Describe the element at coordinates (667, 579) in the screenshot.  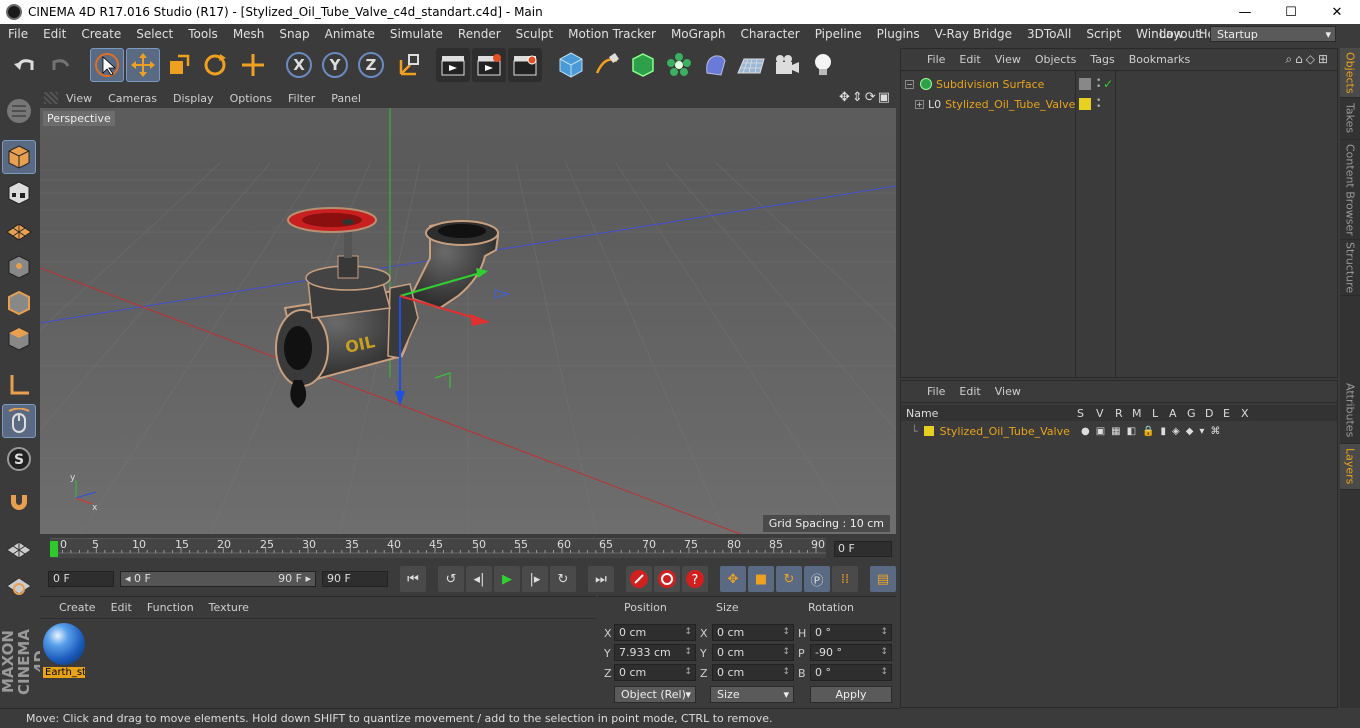
I see `autokeying-button` at that location.